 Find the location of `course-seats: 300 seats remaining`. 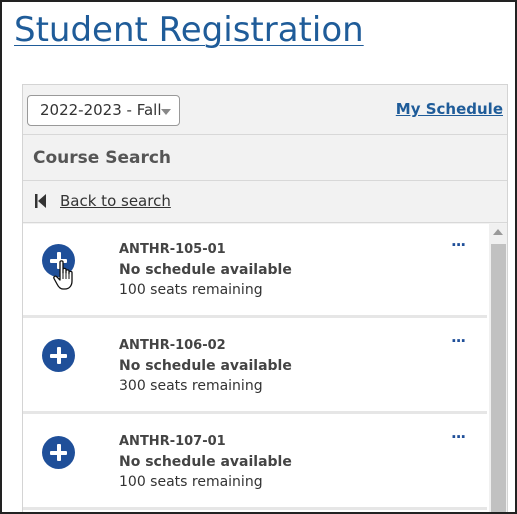

course-seats: 300 seats remaining is located at coordinates (191, 386).